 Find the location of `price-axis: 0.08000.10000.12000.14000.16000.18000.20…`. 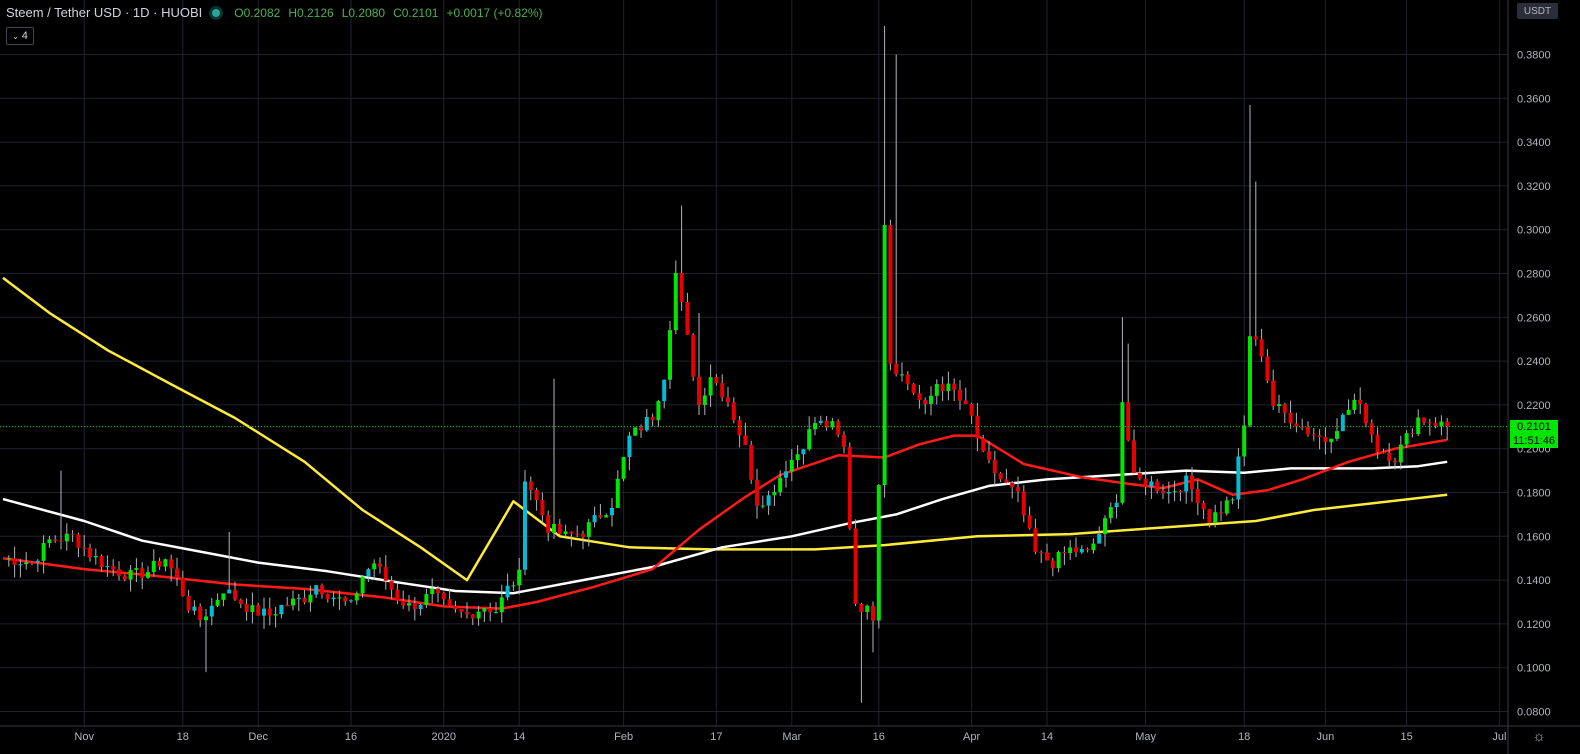

price-axis: 0.08000.10000.12000.14000.16000.18000.20… is located at coordinates (1529, 377).